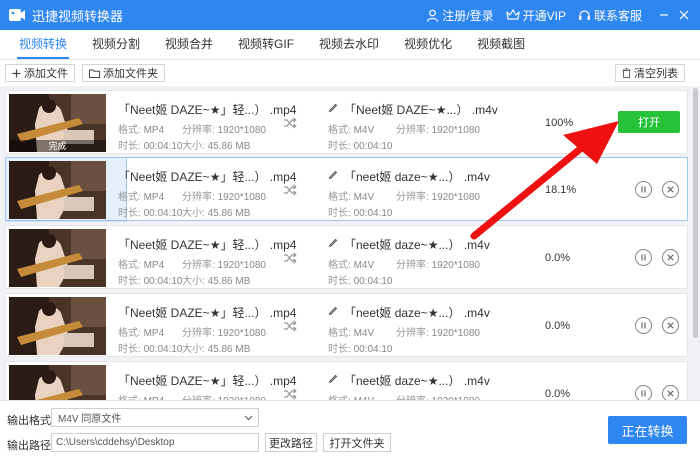 Image resolution: width=700 pixels, height=457 pixels. What do you see at coordinates (544, 15) in the screenshot?
I see `vip-label: 开通VIP` at bounding box center [544, 15].